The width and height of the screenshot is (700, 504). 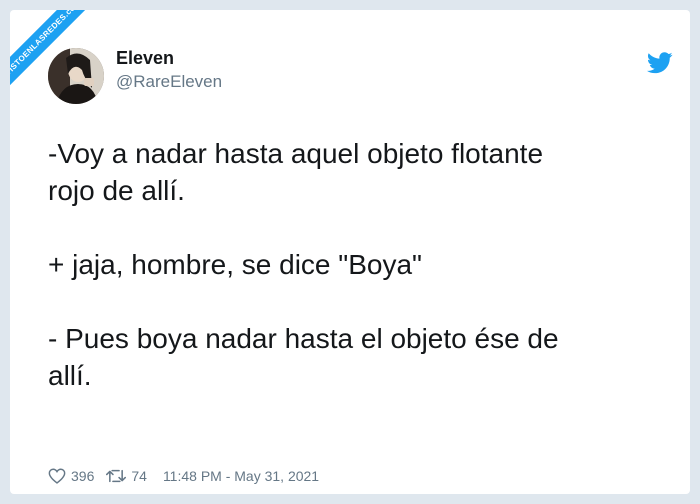 What do you see at coordinates (296, 153) in the screenshot?
I see `tweet-line: -Voy a nadar hasta aquel objeto flotante` at bounding box center [296, 153].